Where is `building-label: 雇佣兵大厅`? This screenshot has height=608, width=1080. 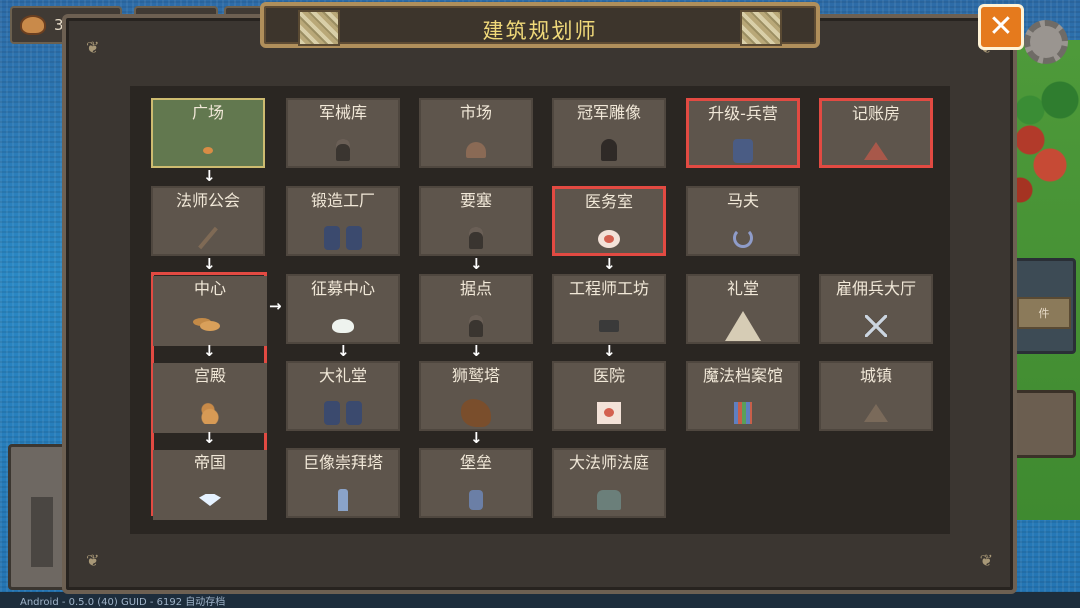 building-label: 雇佣兵大厅 is located at coordinates (875, 288).